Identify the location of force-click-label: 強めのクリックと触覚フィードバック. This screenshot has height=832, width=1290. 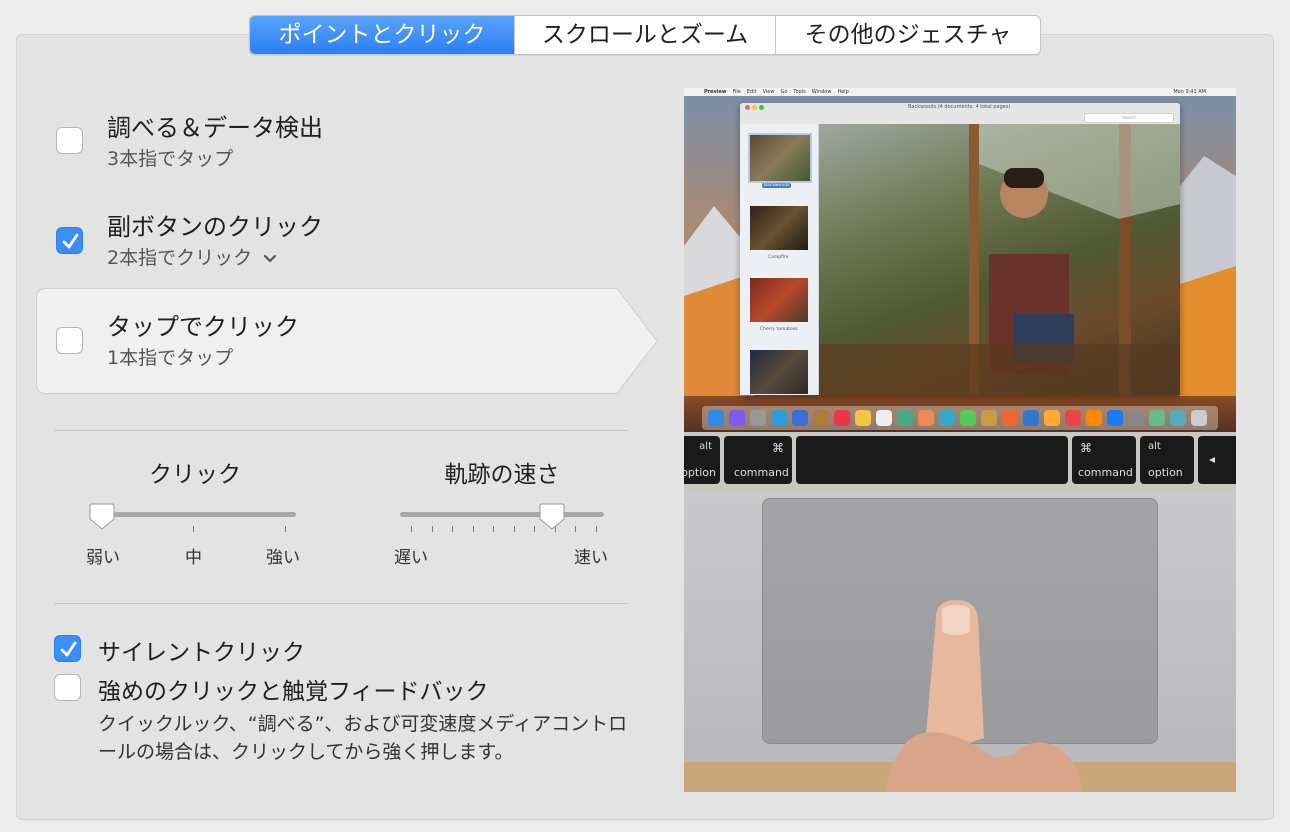
(293, 692).